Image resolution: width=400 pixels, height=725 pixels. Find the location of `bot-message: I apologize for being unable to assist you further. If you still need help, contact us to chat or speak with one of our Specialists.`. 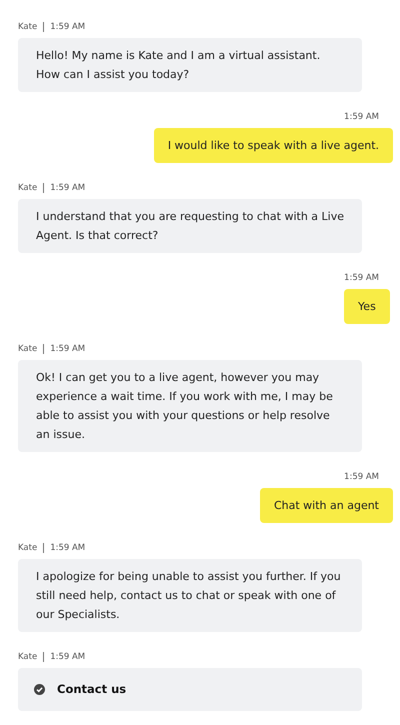

bot-message: I apologize for being unable to assist you further. If you still need help, contact us to chat or speak with one of our Specialists. is located at coordinates (190, 595).